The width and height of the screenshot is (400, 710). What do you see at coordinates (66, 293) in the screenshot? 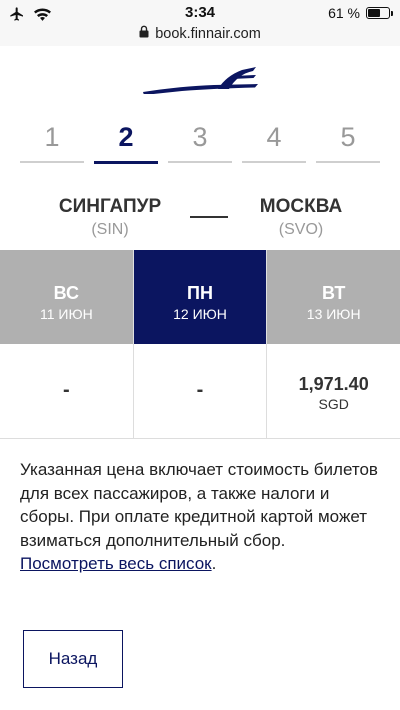
I see `day-weekday: ВС` at bounding box center [66, 293].